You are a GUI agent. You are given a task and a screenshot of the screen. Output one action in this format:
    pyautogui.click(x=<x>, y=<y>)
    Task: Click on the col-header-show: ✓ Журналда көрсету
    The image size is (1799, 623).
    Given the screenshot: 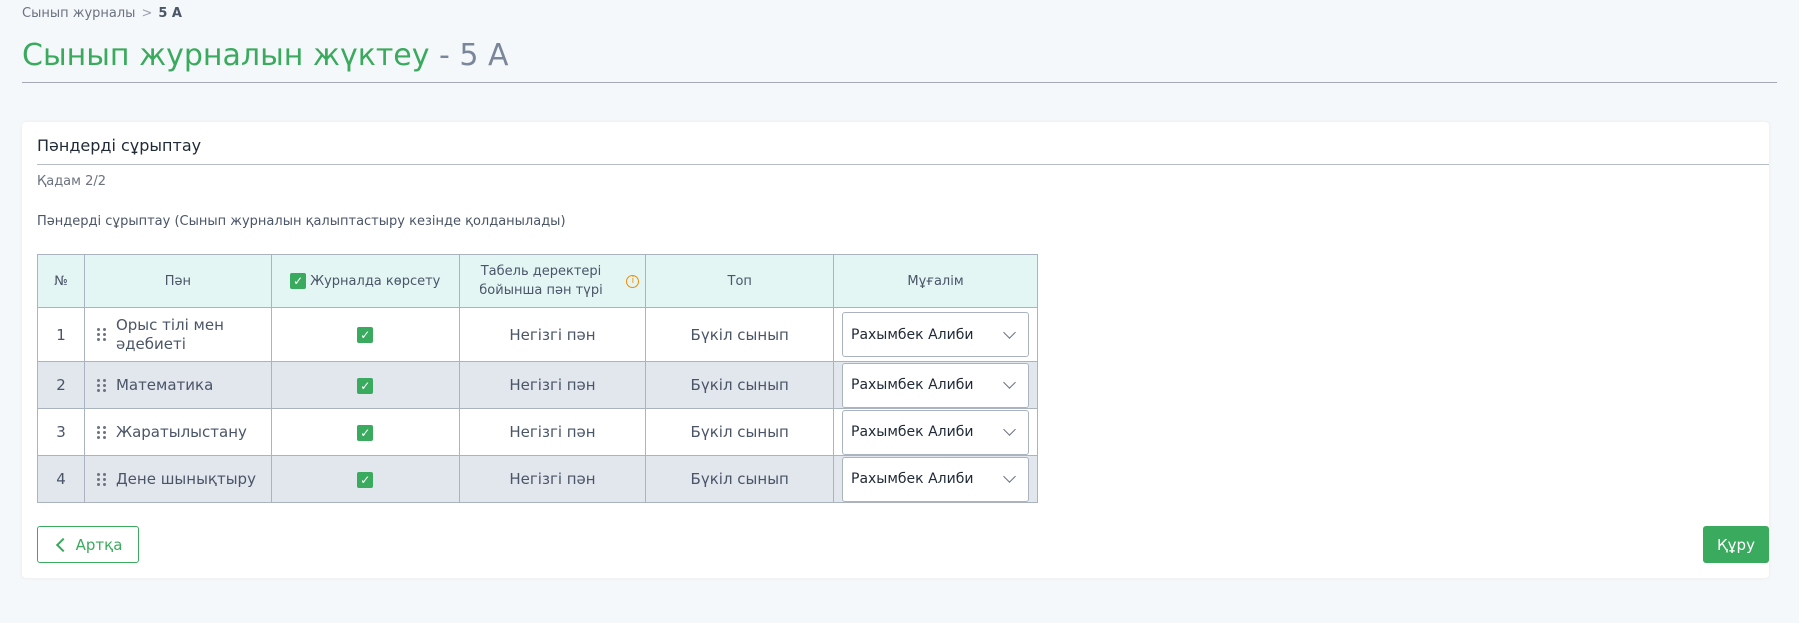 What is the action you would take?
    pyautogui.click(x=365, y=281)
    